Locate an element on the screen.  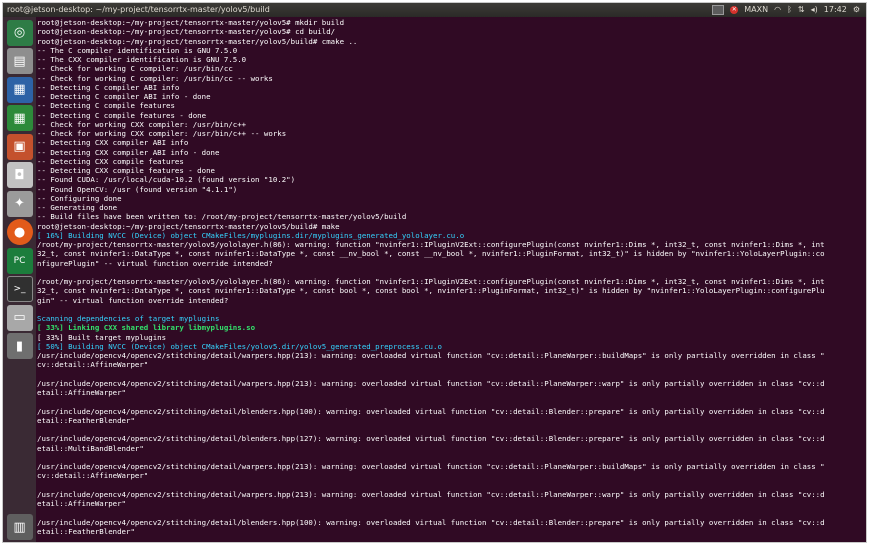
drive-icon: ▭ is located at coordinates (19, 317).